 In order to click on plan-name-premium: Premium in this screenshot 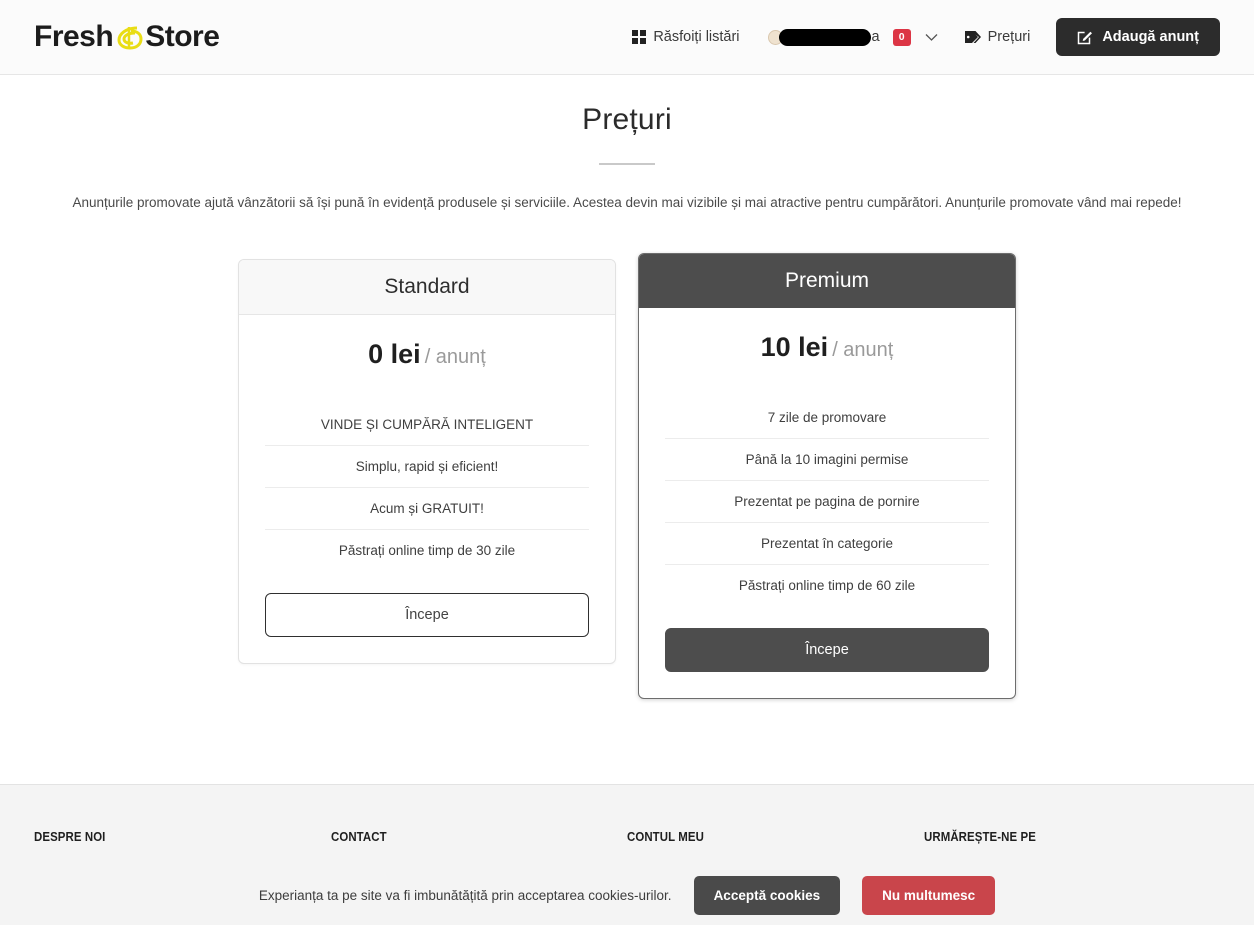, I will do `click(827, 281)`.